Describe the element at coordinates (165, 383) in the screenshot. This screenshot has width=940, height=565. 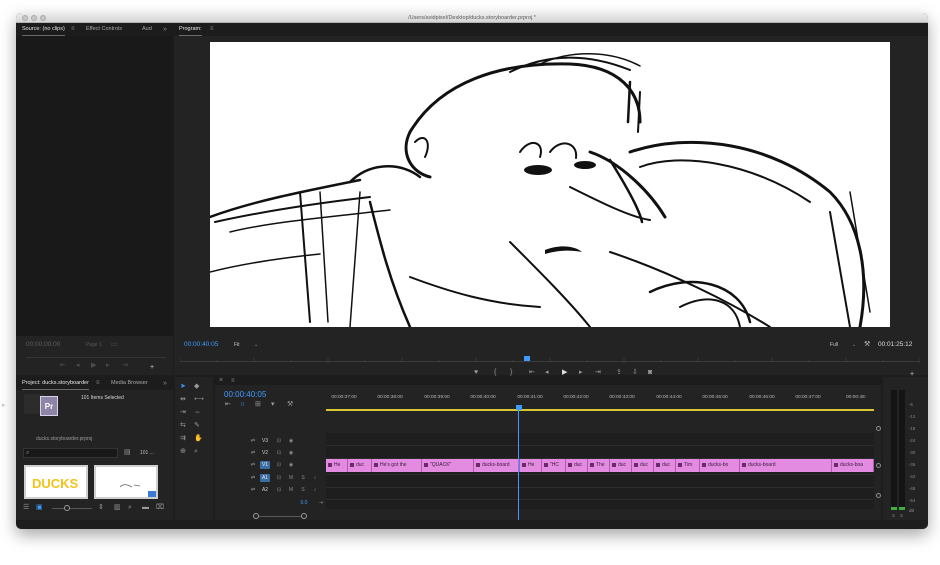
I see `project-more-tabs-icon: »` at that location.